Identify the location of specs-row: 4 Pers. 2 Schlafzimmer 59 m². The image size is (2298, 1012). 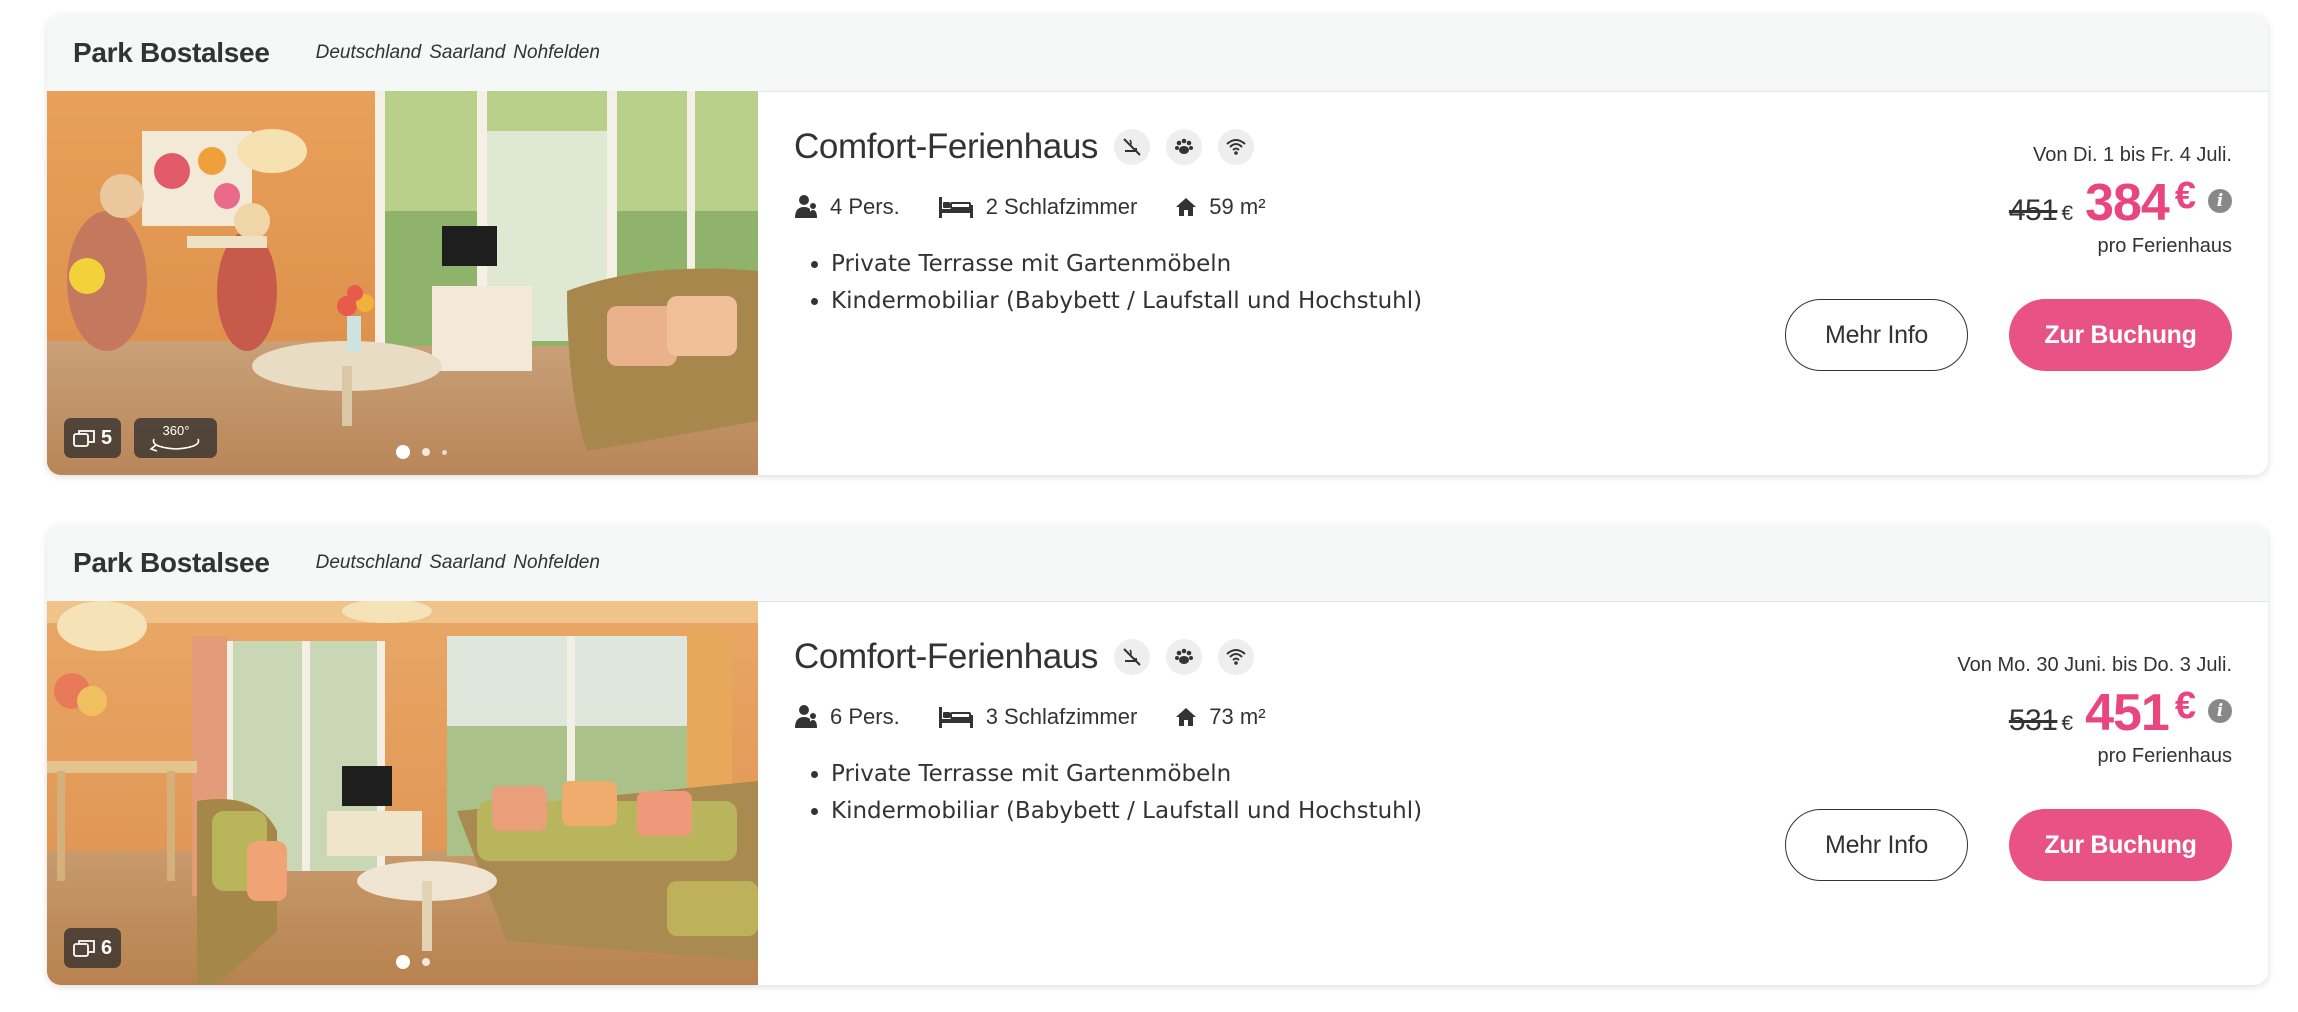
(1049, 207).